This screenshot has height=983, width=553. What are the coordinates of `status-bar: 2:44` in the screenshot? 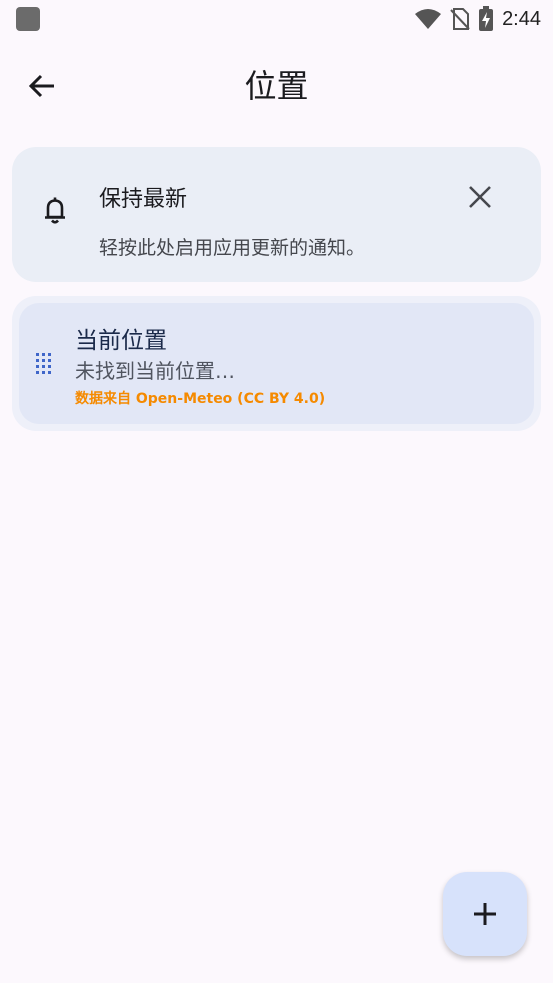 It's located at (276, 19).